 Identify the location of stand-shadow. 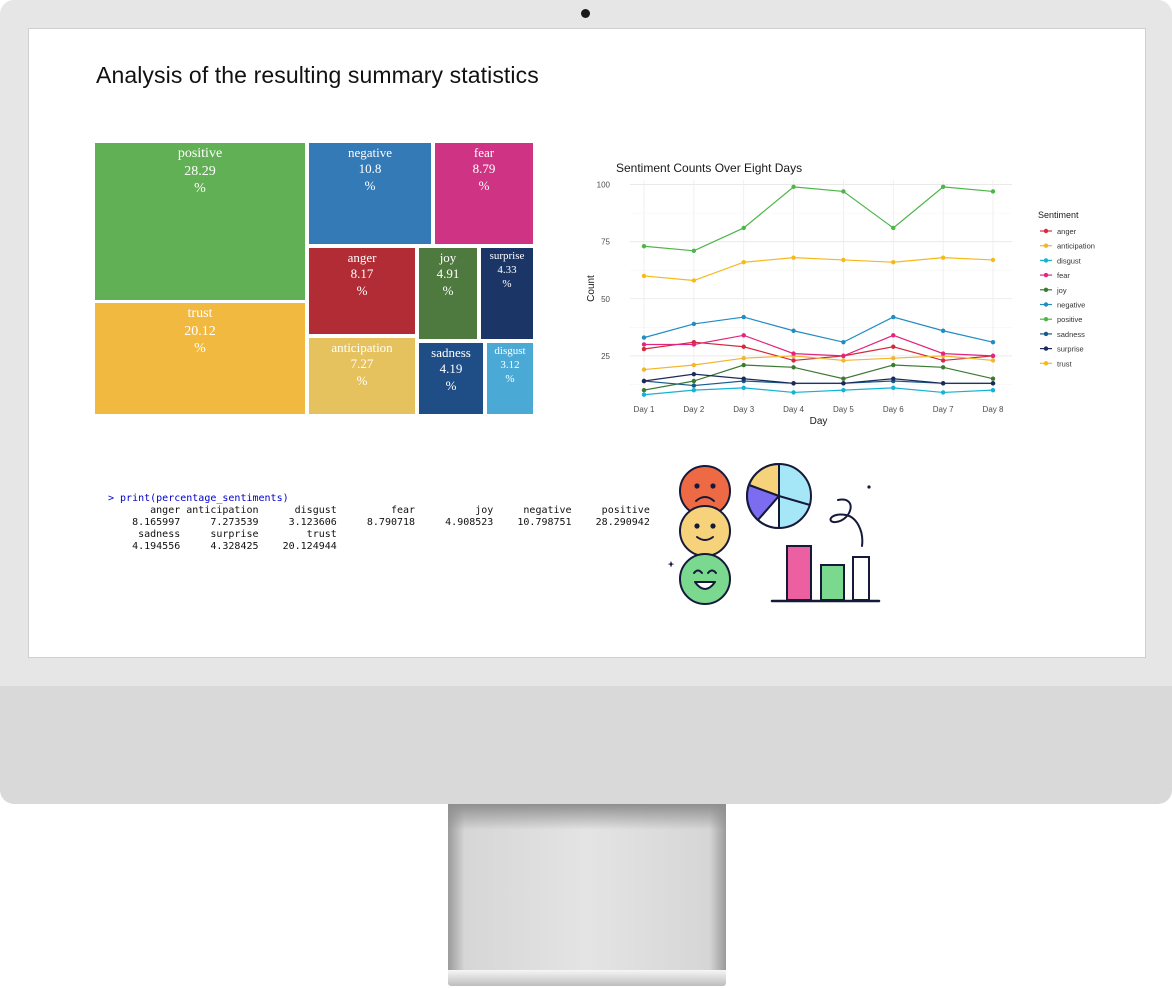
(587, 817).